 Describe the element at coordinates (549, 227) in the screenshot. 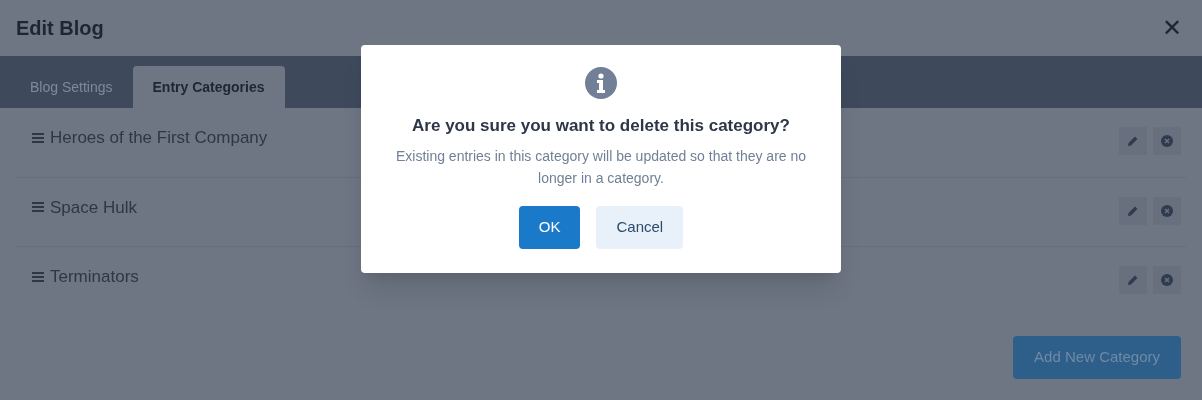

I see `ok-button: OK` at that location.